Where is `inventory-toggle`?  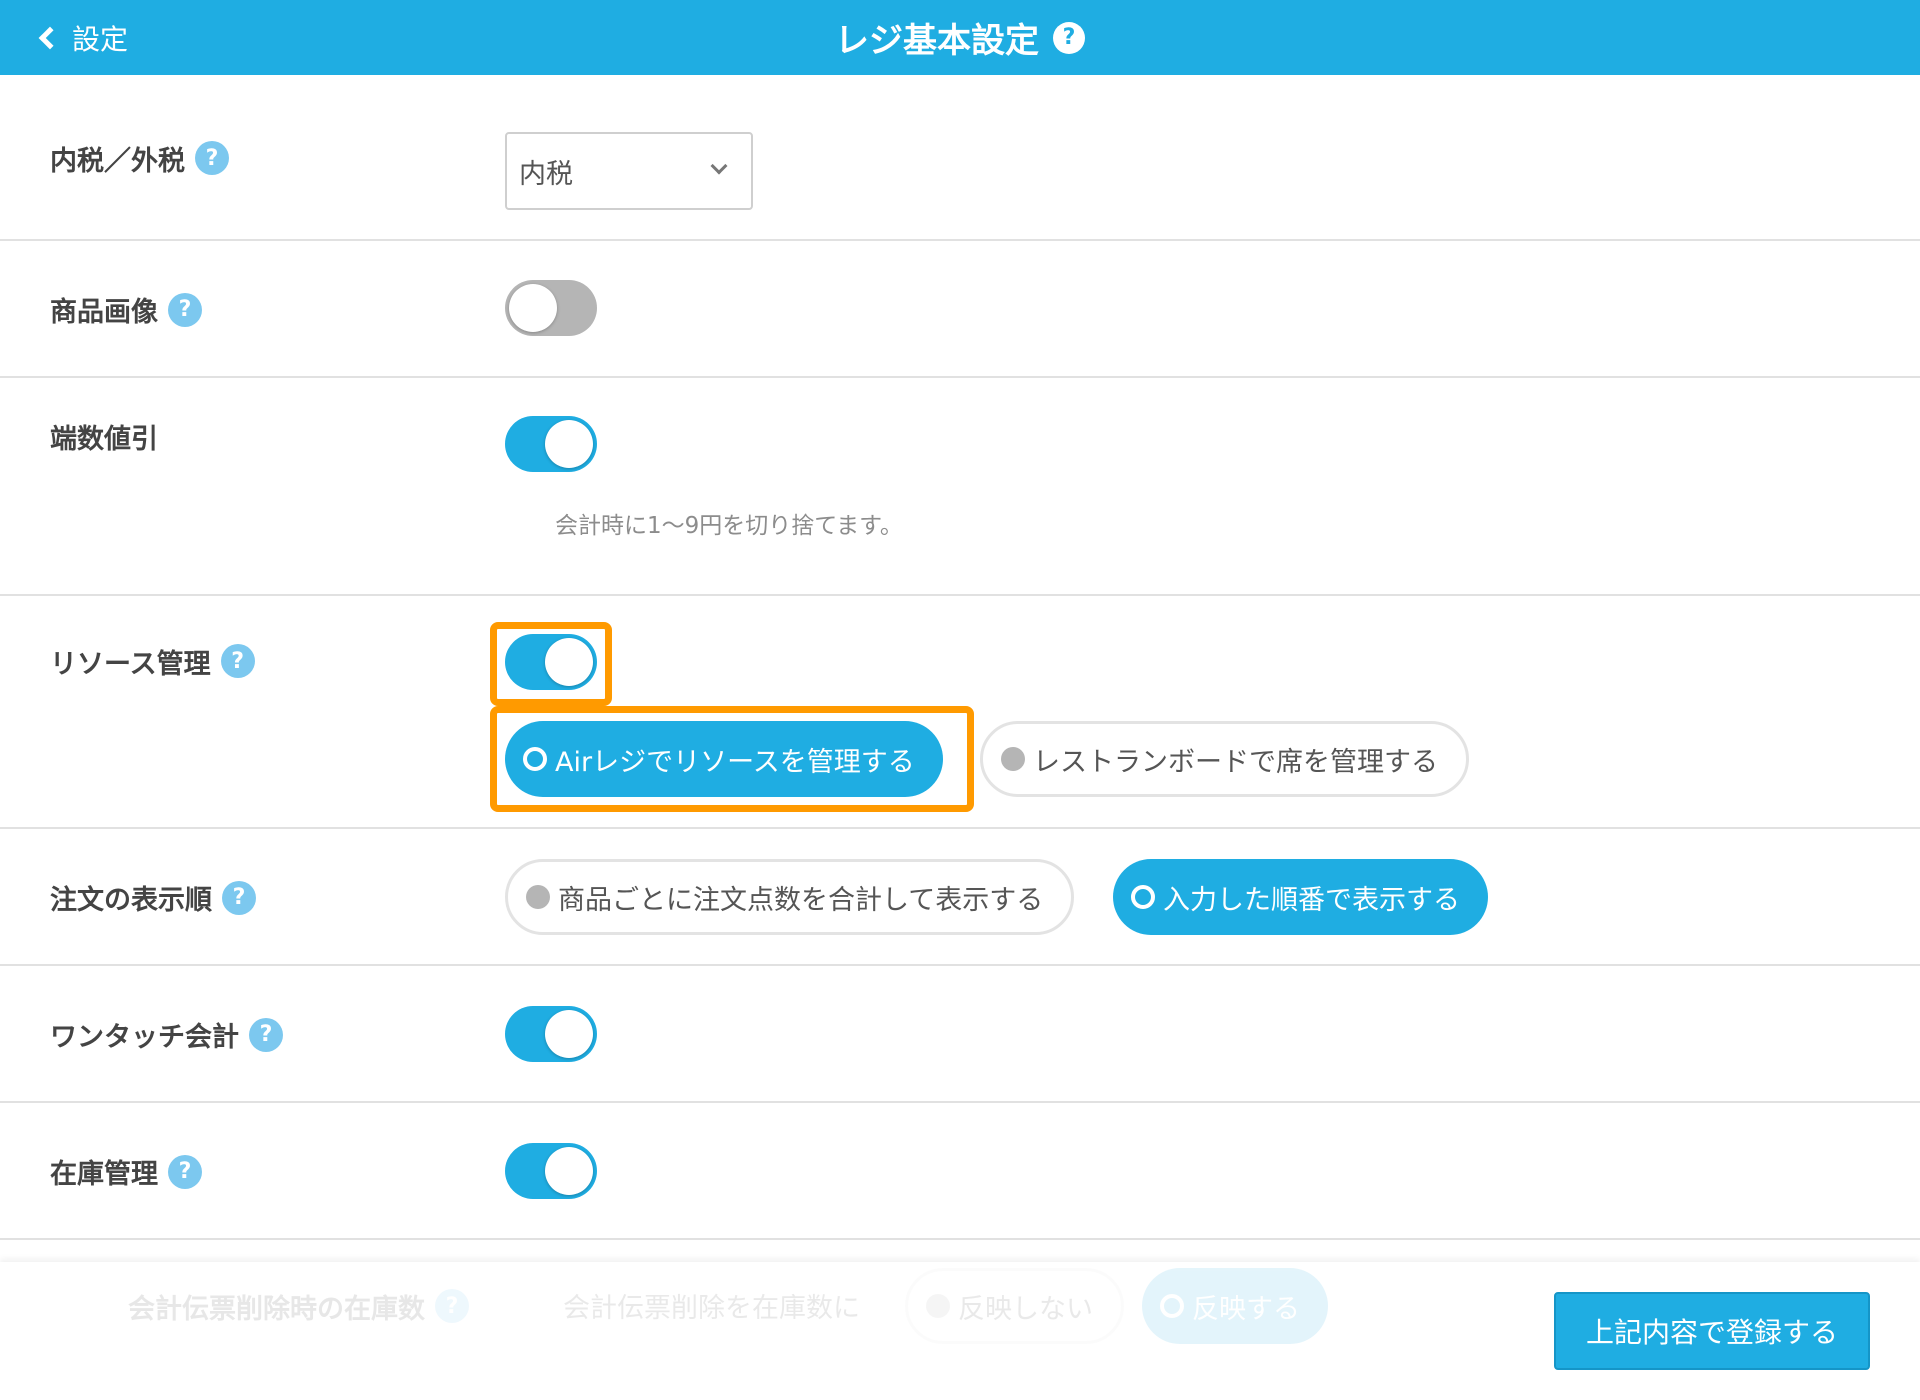
inventory-toggle is located at coordinates (551, 1171).